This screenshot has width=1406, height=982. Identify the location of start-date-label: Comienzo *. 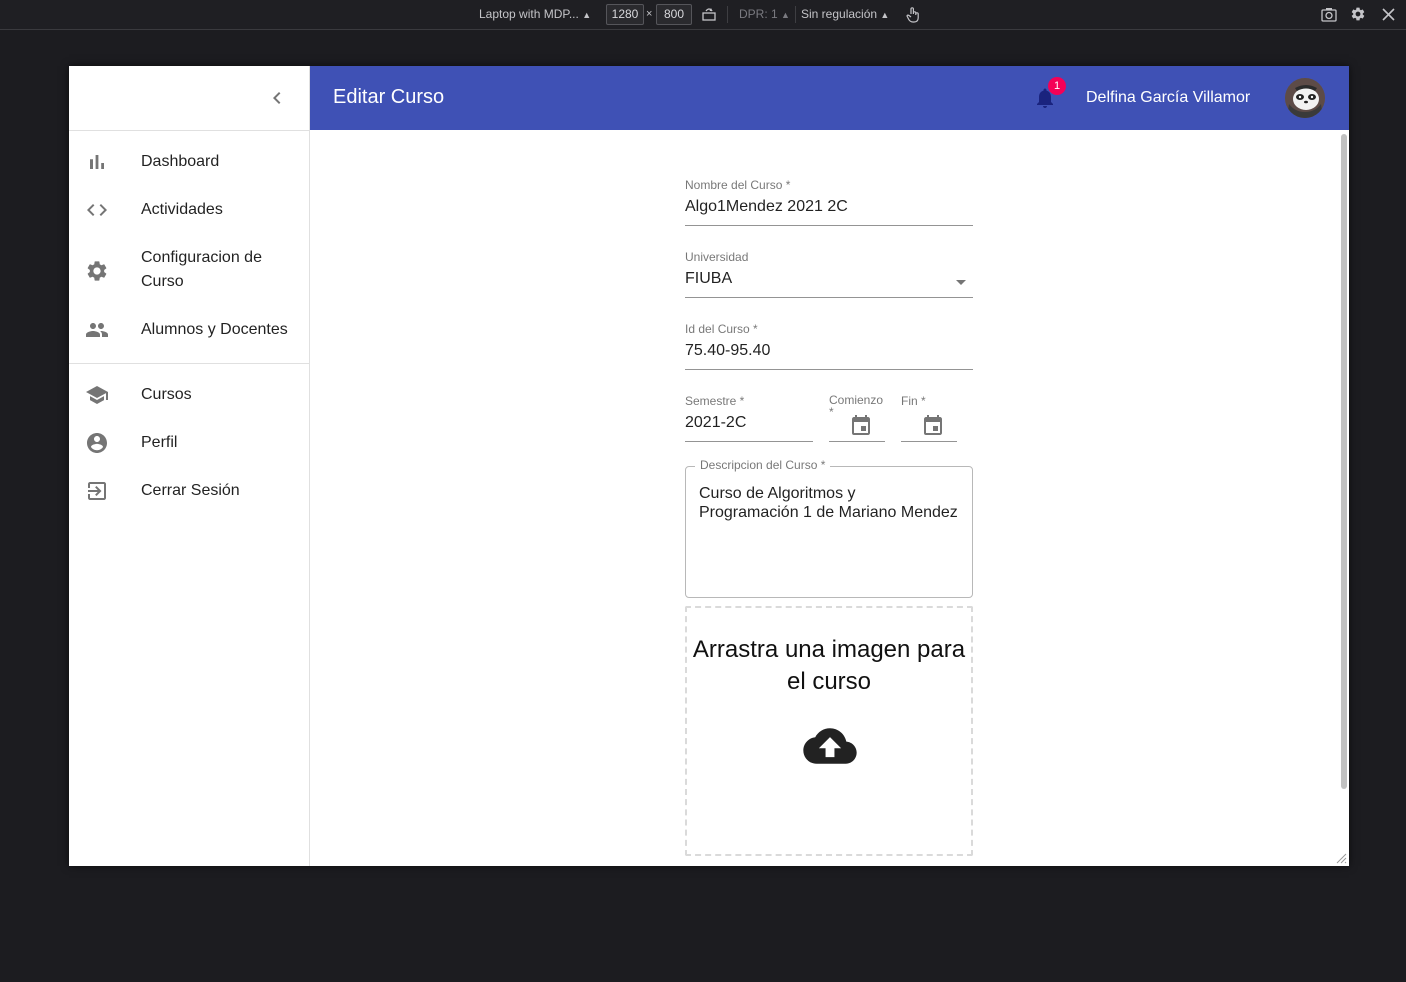
(856, 404).